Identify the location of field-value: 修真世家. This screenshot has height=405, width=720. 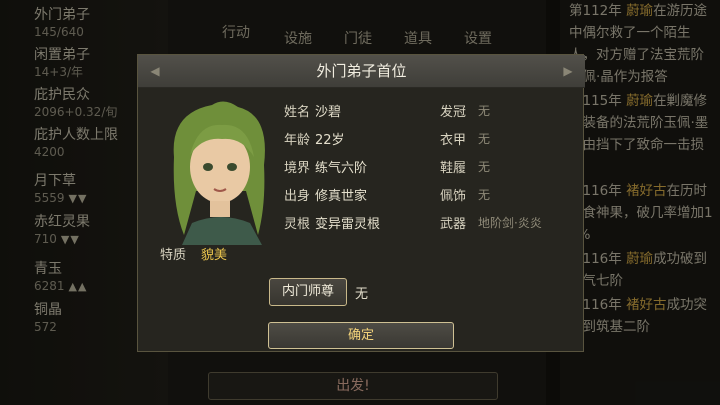
(341, 196).